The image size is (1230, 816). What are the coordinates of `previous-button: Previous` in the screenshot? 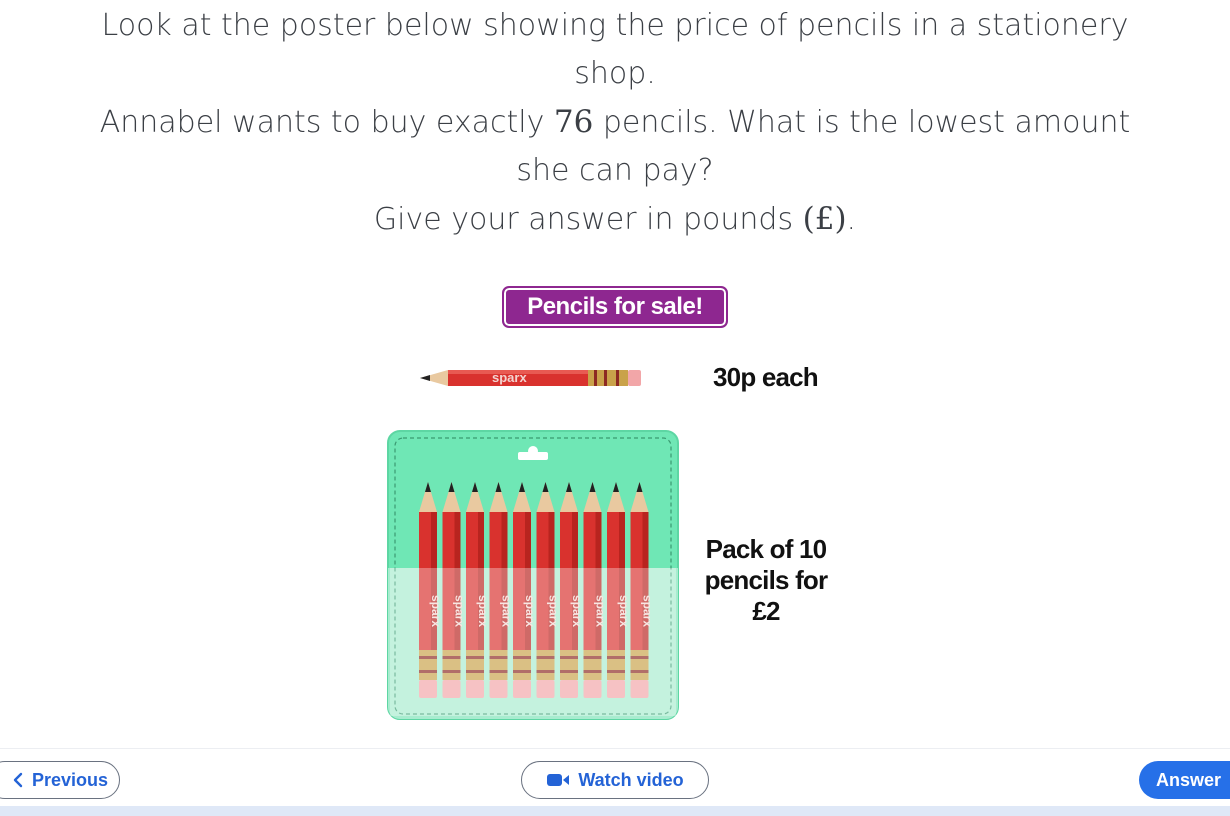 It's located at (60, 780).